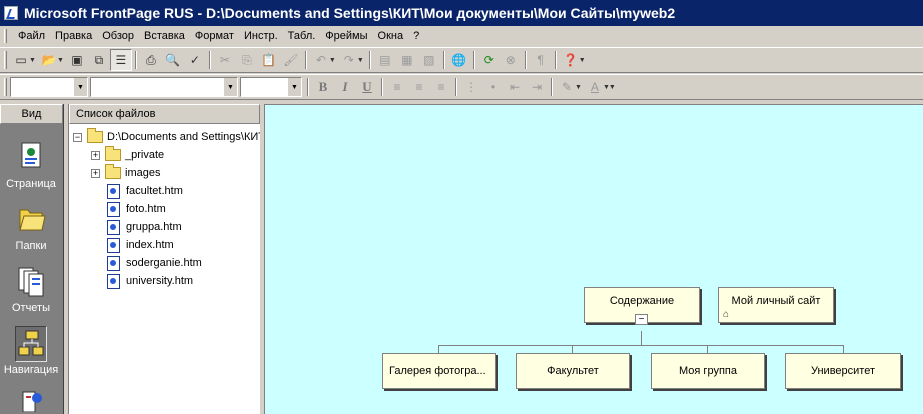 The height and width of the screenshot is (414, 923). I want to click on nav-node-home: Мой личный сайт ⌂, so click(776, 305).